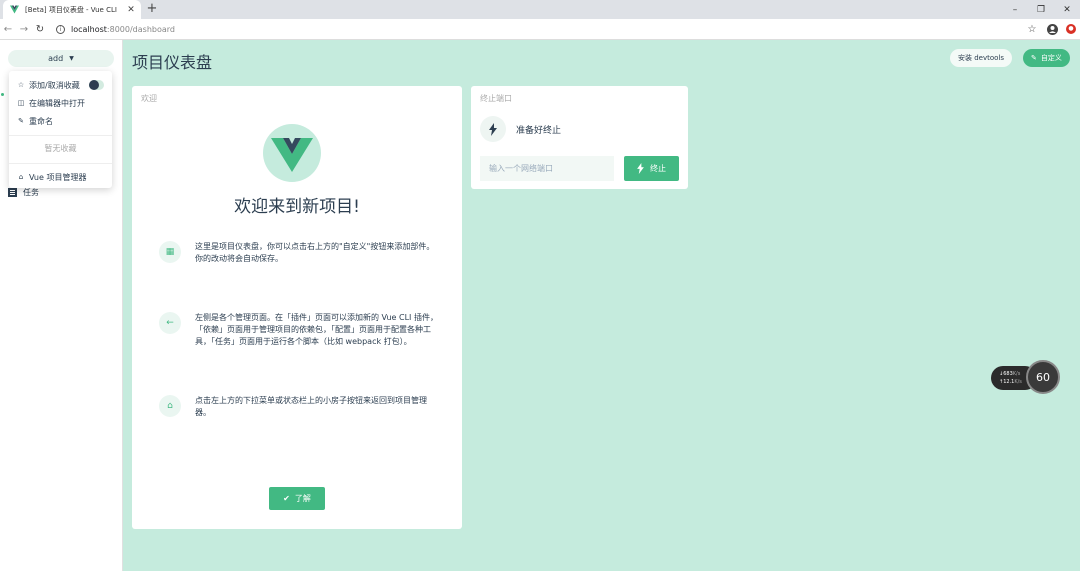 The height and width of the screenshot is (571, 1080). I want to click on menu-item-project-manager: ⌂ Vue 项目管理器, so click(60, 177).